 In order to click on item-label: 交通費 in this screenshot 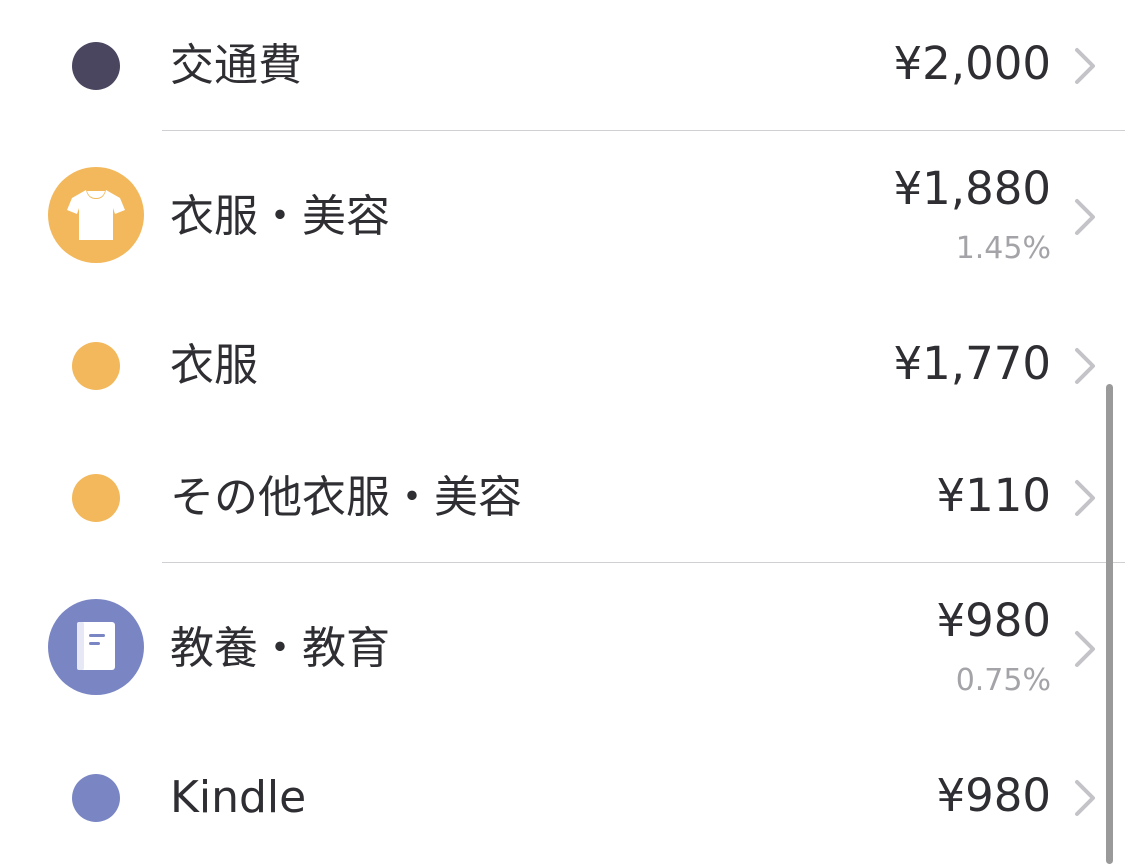, I will do `click(236, 65)`.